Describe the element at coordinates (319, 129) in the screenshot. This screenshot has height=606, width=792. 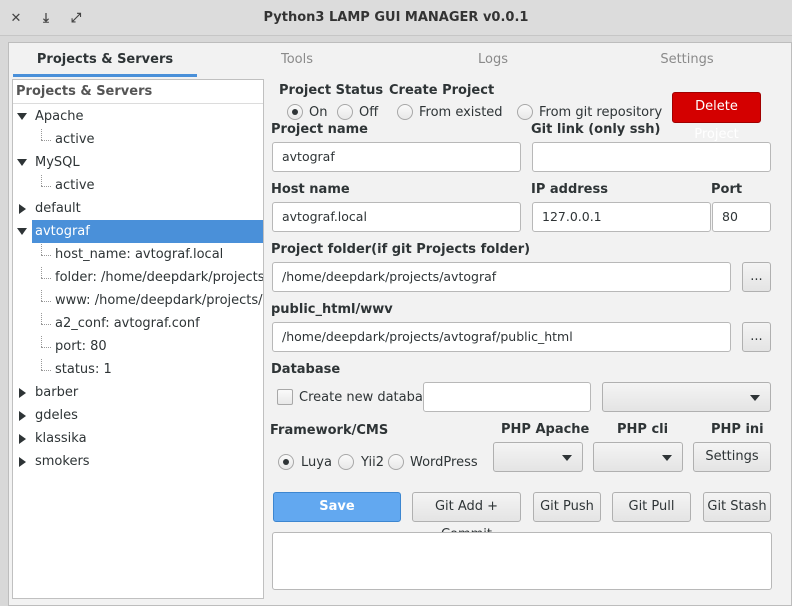
I see `project-name-label: Project name` at that location.